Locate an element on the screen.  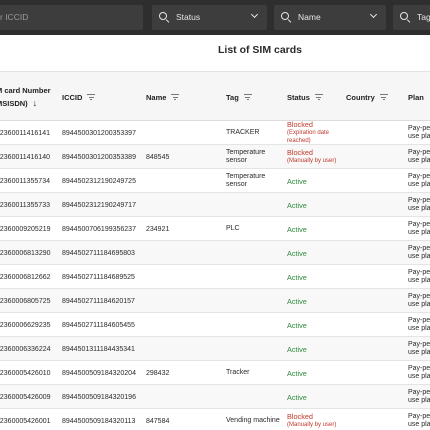
sort-descending-icon: ↓ is located at coordinates (35, 103).